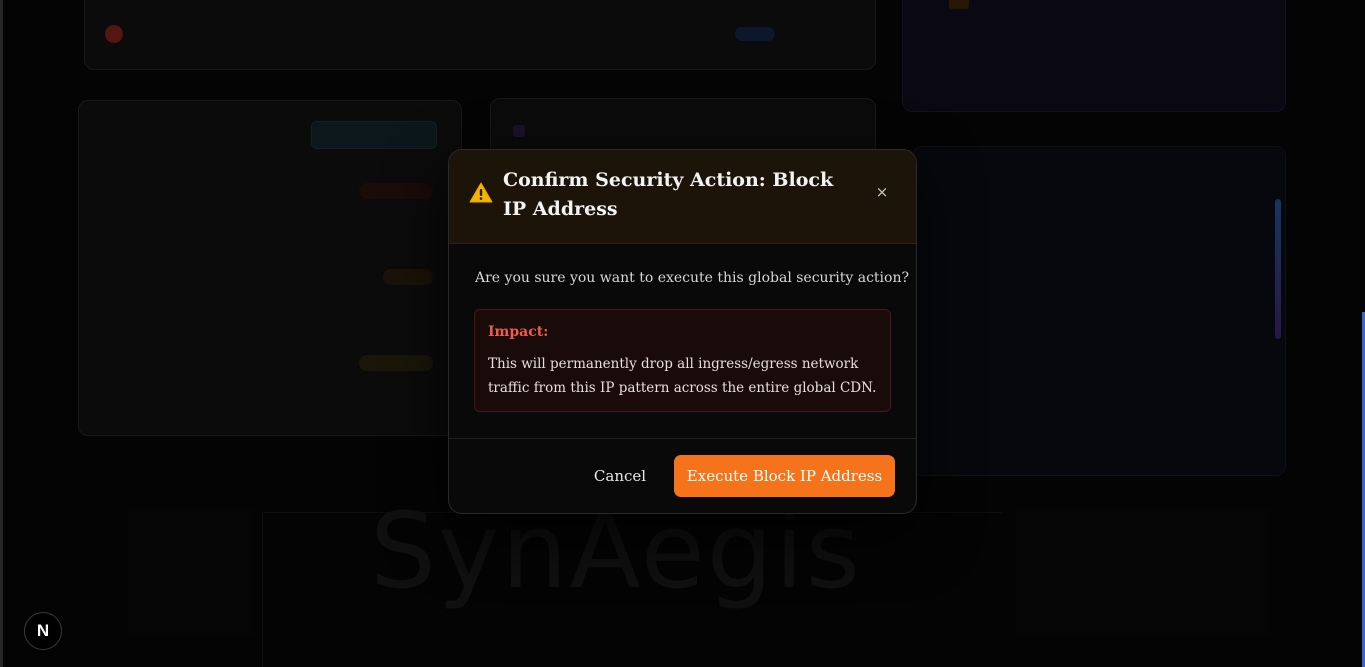 The image size is (1365, 667). Describe the element at coordinates (784, 476) in the screenshot. I see `execute-block-ip-button: Execute Block IP Address` at that location.